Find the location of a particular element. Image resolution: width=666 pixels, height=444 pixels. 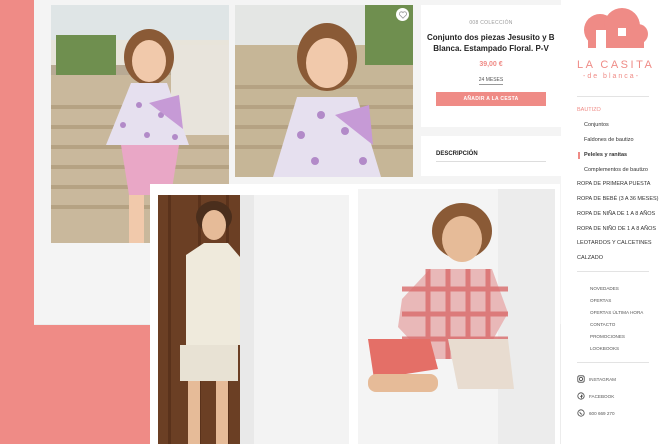

whatsapp-icon is located at coordinates (581, 413).